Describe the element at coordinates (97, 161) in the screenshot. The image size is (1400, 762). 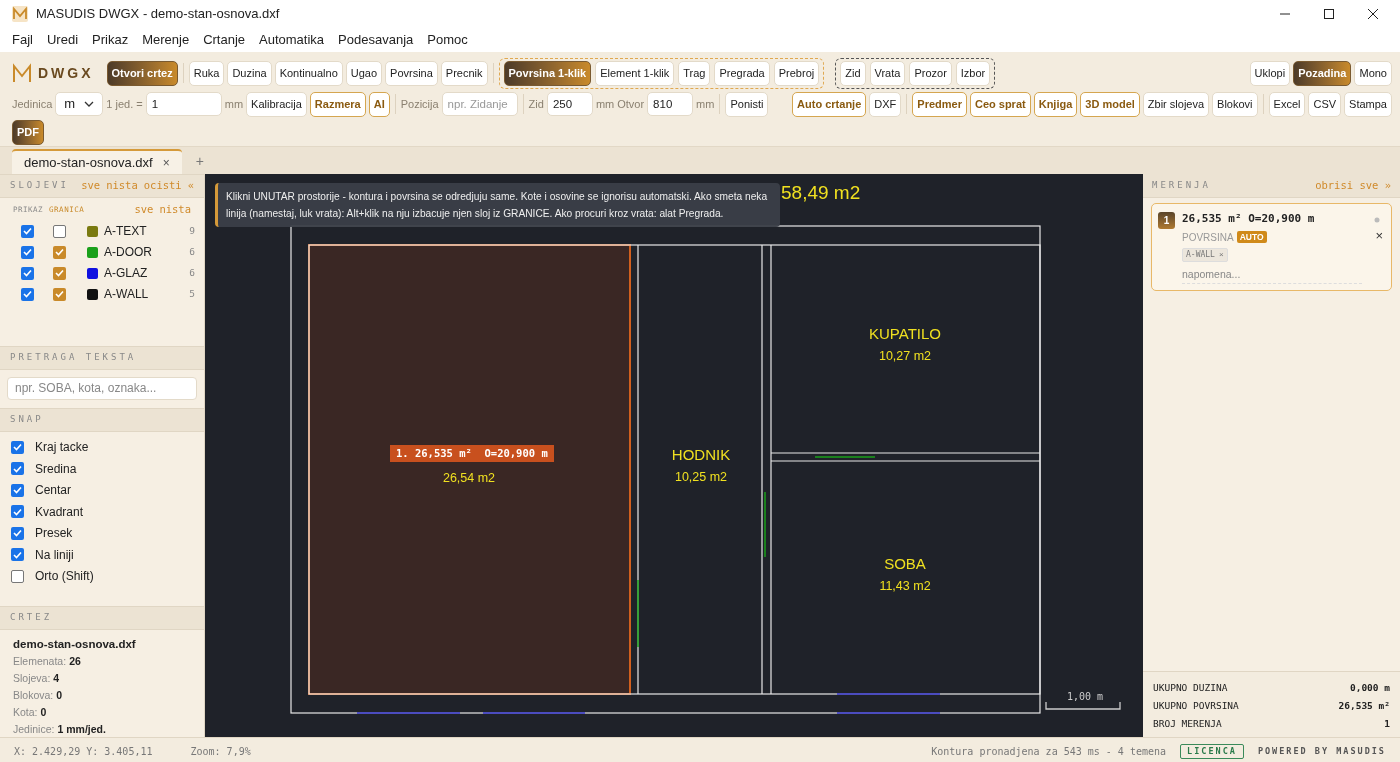
I see `file-tab: demo-stan-osnova.dxf ×` at that location.